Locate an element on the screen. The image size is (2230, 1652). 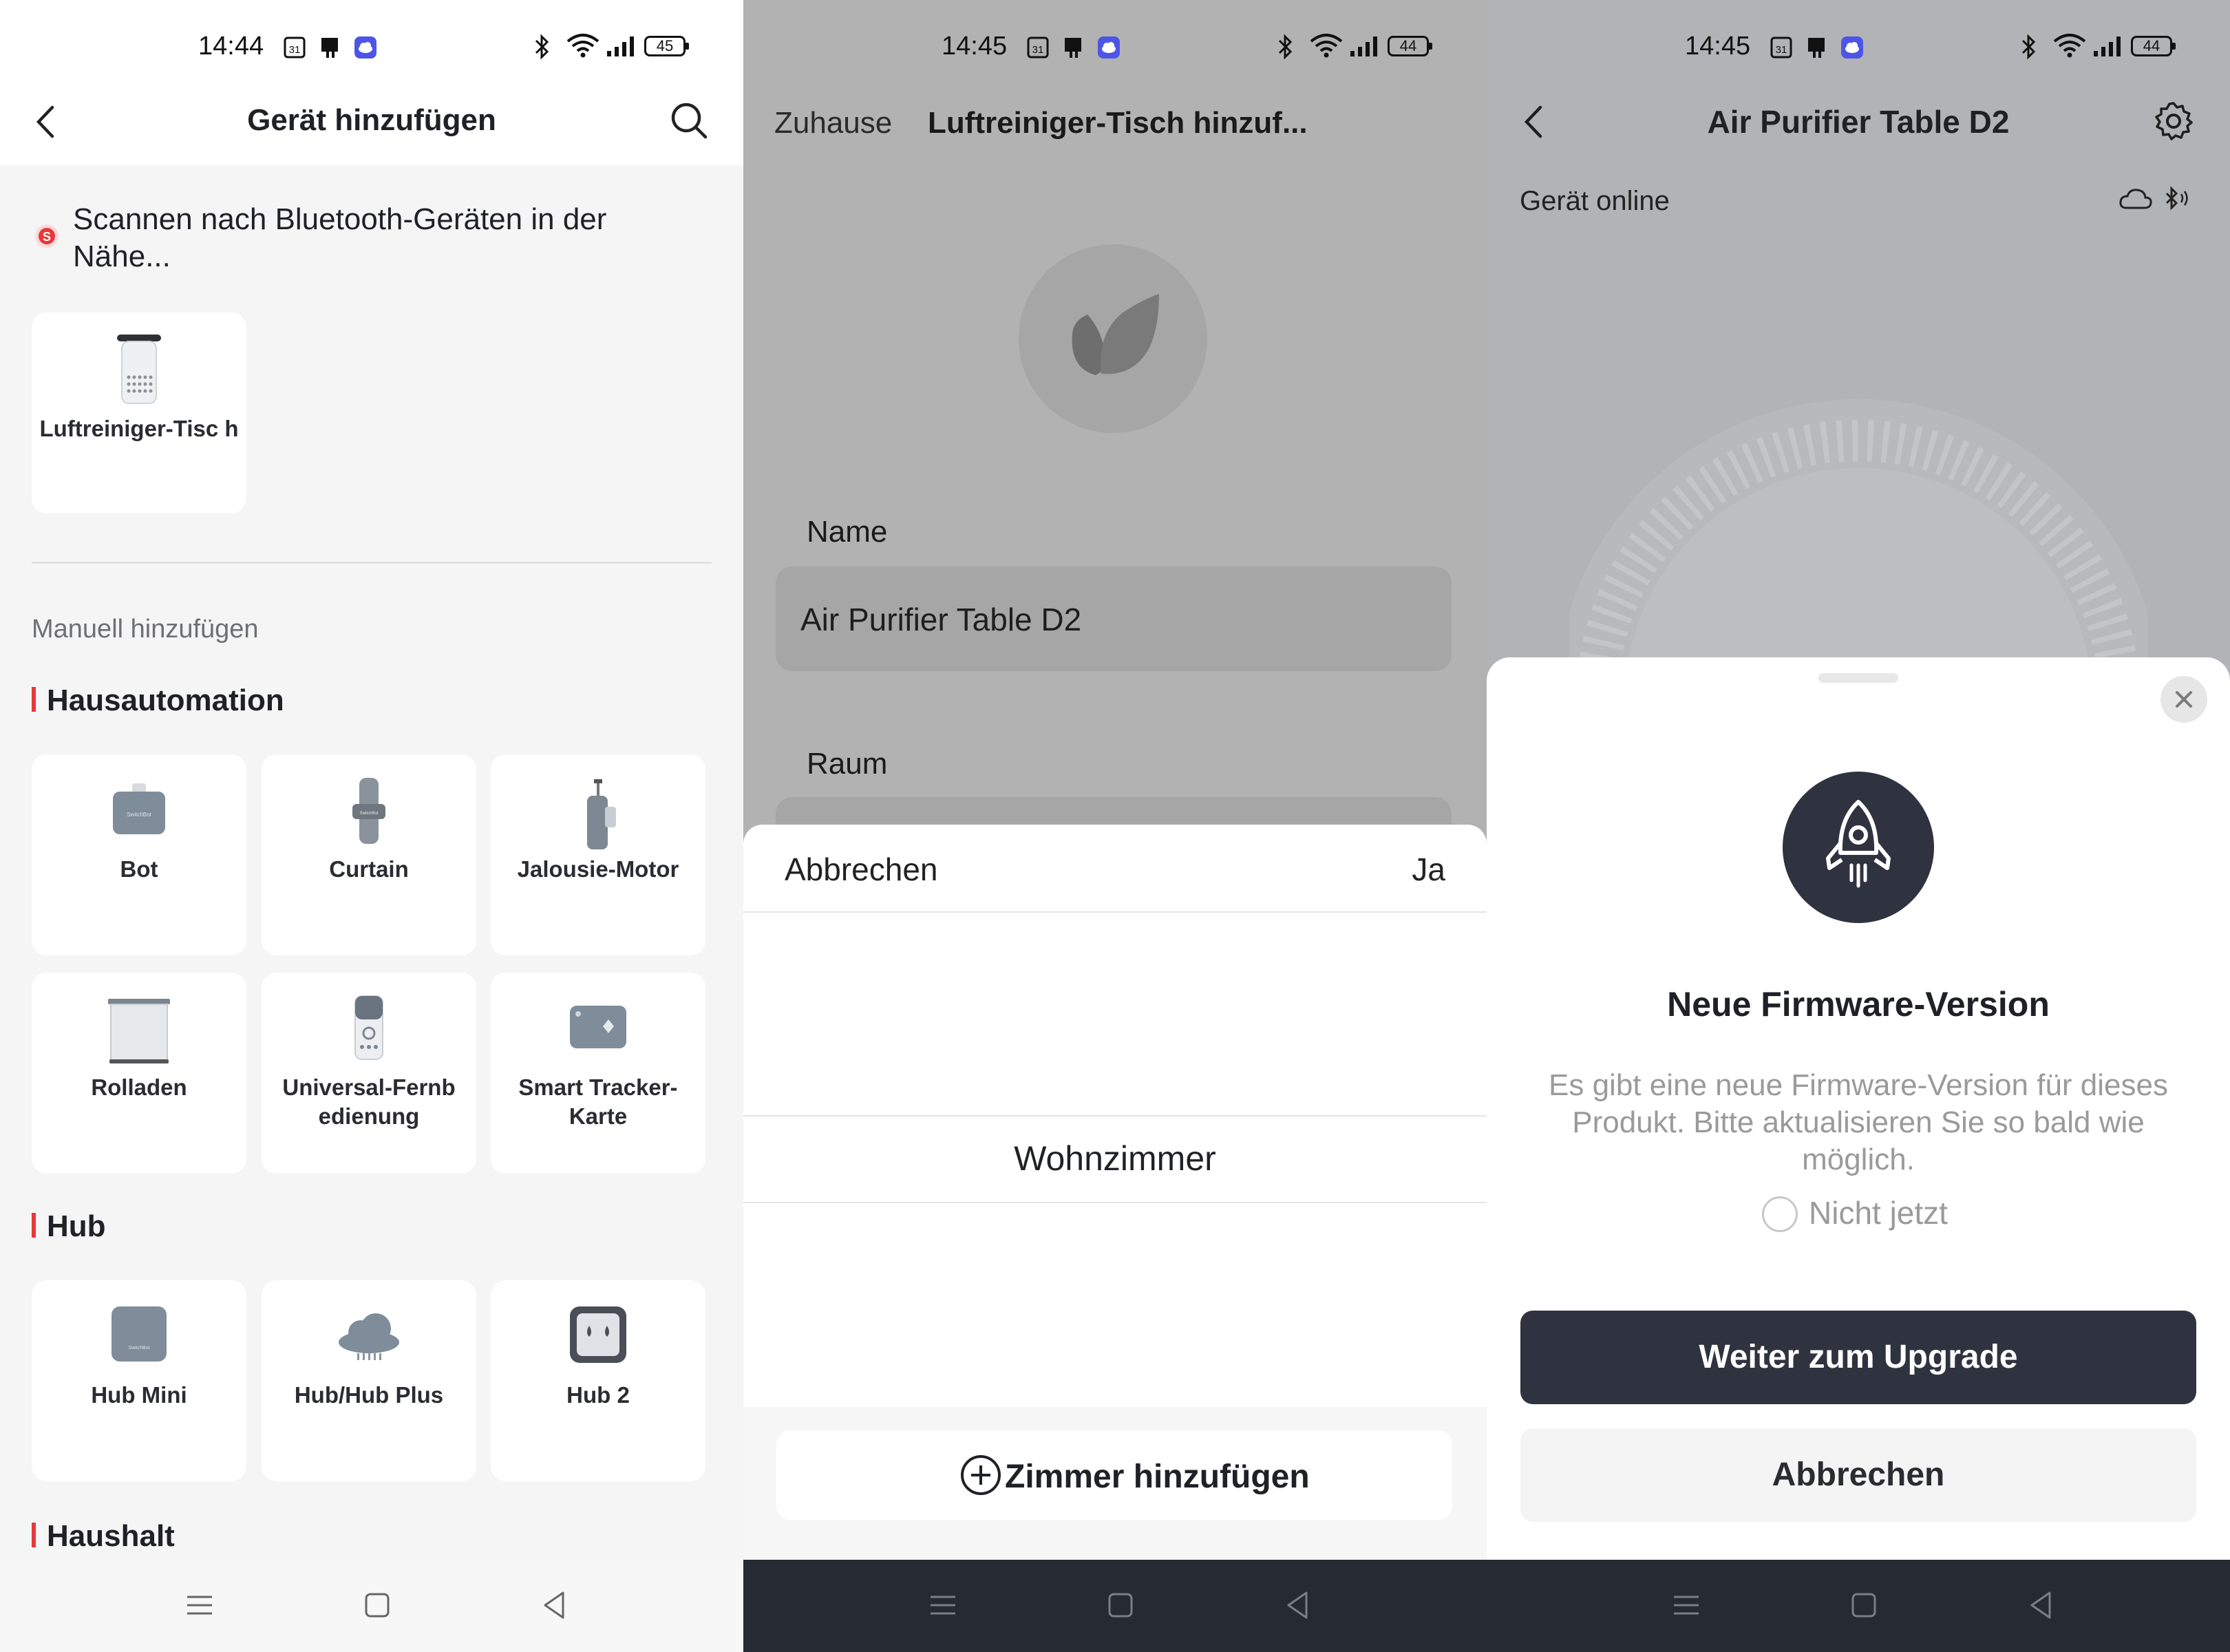
device-label: Smart Tracker-Karte is located at coordinates (598, 1101).